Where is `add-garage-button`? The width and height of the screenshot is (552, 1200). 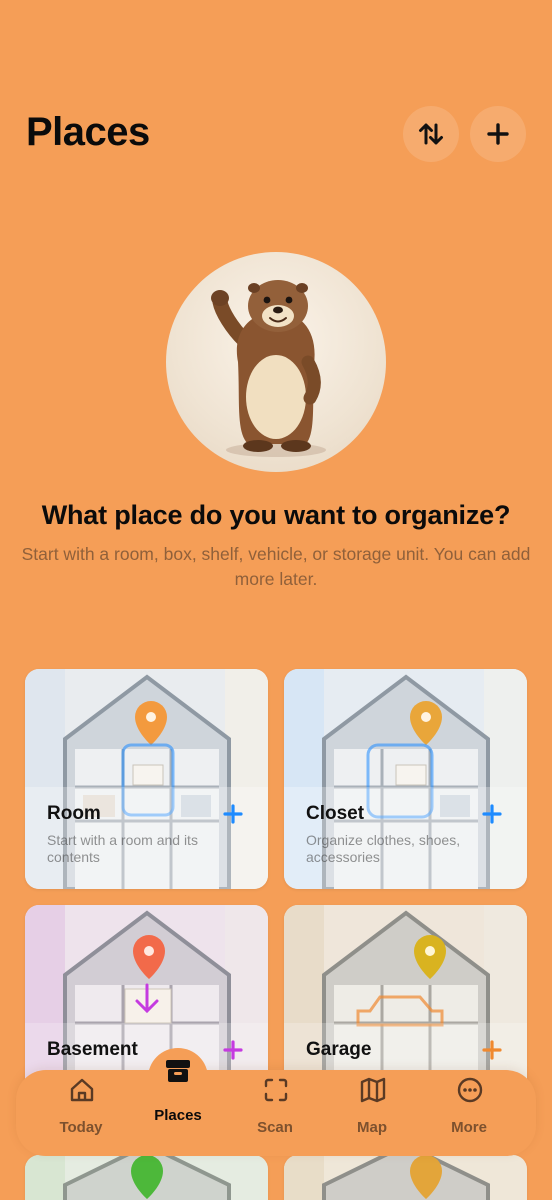 add-garage-button is located at coordinates (492, 1050).